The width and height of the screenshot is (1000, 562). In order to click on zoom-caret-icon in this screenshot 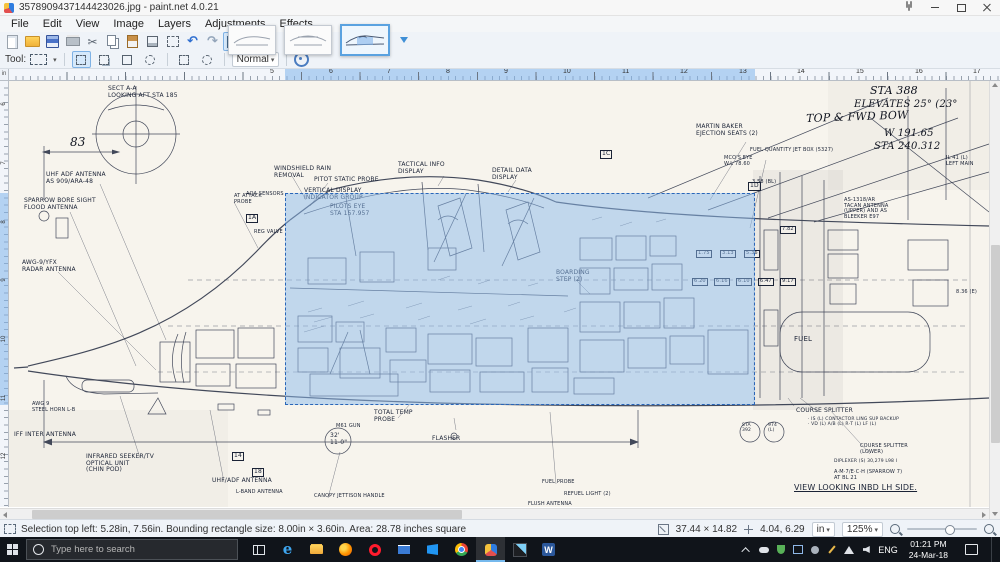, I will do `click(875, 529)`.